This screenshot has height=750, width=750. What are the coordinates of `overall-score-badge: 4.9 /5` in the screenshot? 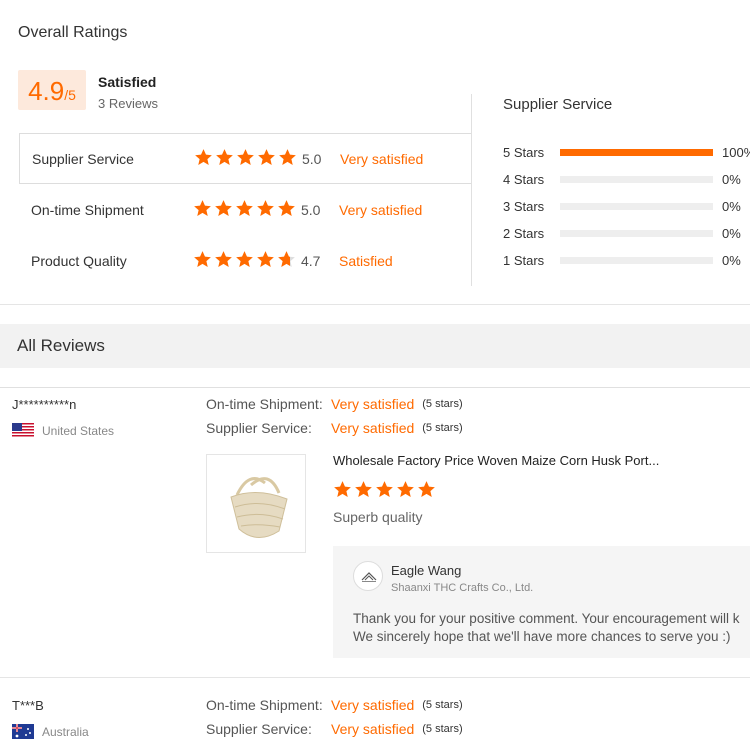 It's located at (52, 90).